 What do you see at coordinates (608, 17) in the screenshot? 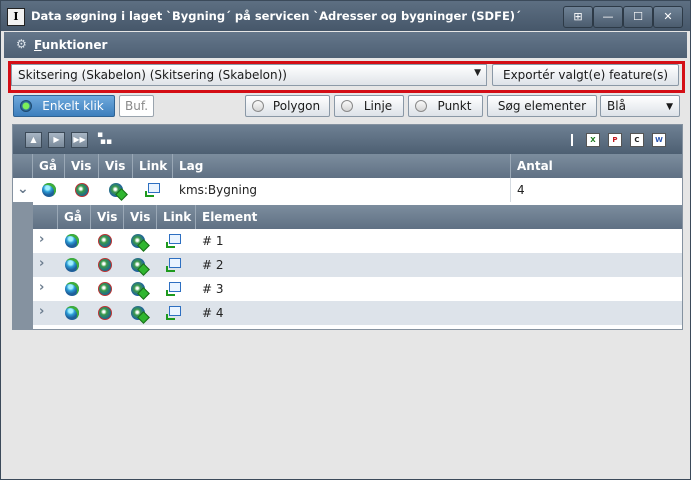
I see `minimize-button: —` at bounding box center [608, 17].